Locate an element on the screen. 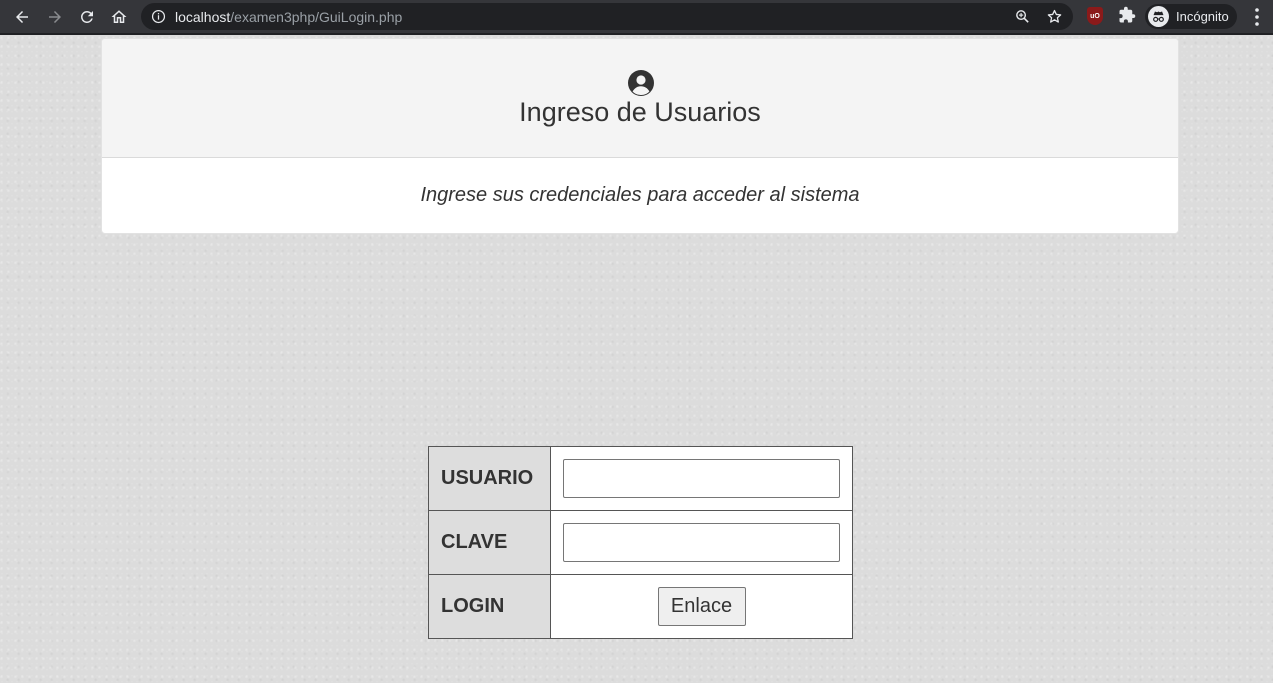 This screenshot has height=683, width=1273. card-header: Ingreso de Usuarios is located at coordinates (640, 98).